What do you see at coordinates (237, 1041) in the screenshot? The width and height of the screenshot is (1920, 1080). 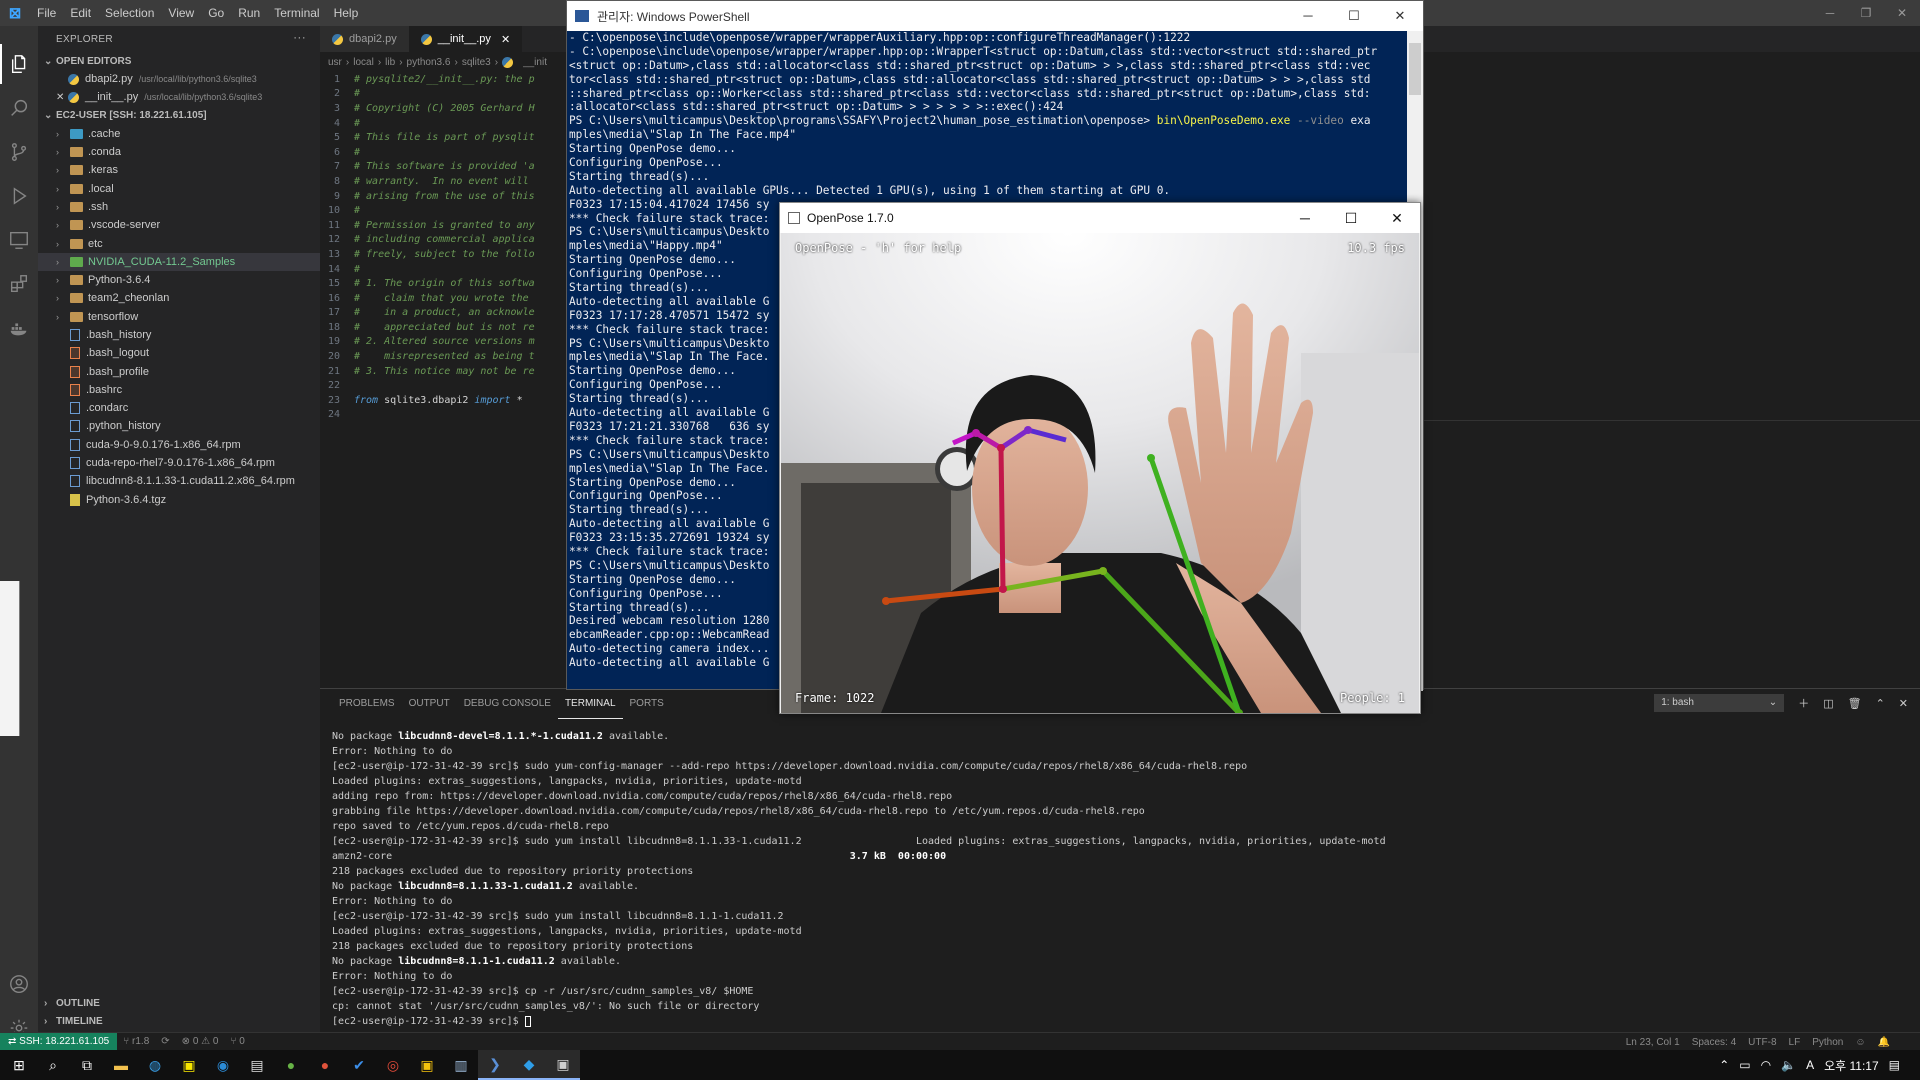 I see `ports-indicator: ⑂ 0` at bounding box center [237, 1041].